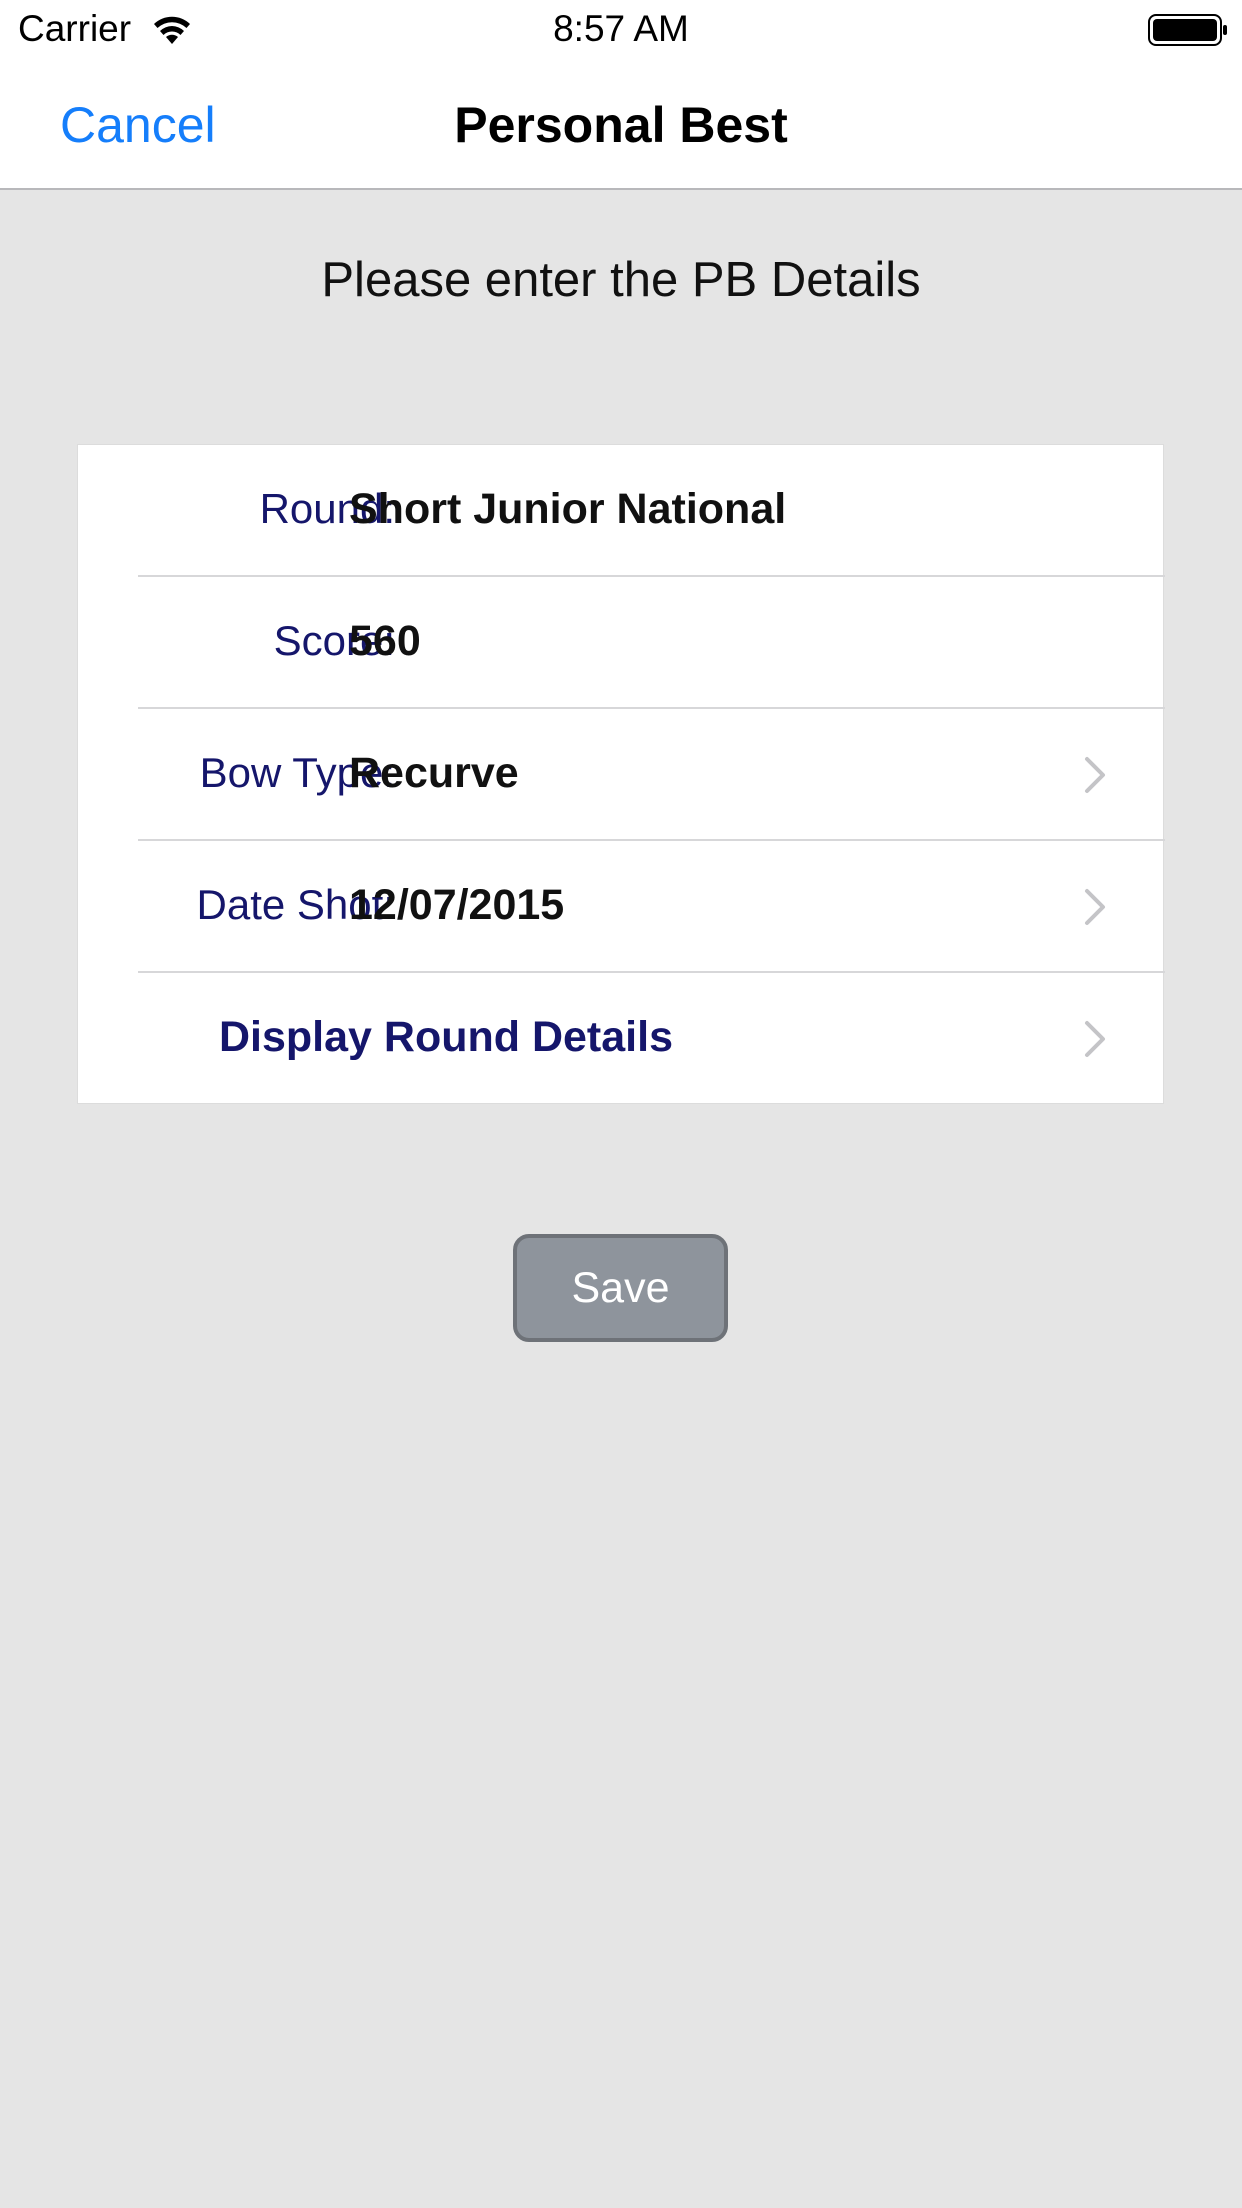  What do you see at coordinates (434, 773) in the screenshot?
I see `bow-type-value: Recurve` at bounding box center [434, 773].